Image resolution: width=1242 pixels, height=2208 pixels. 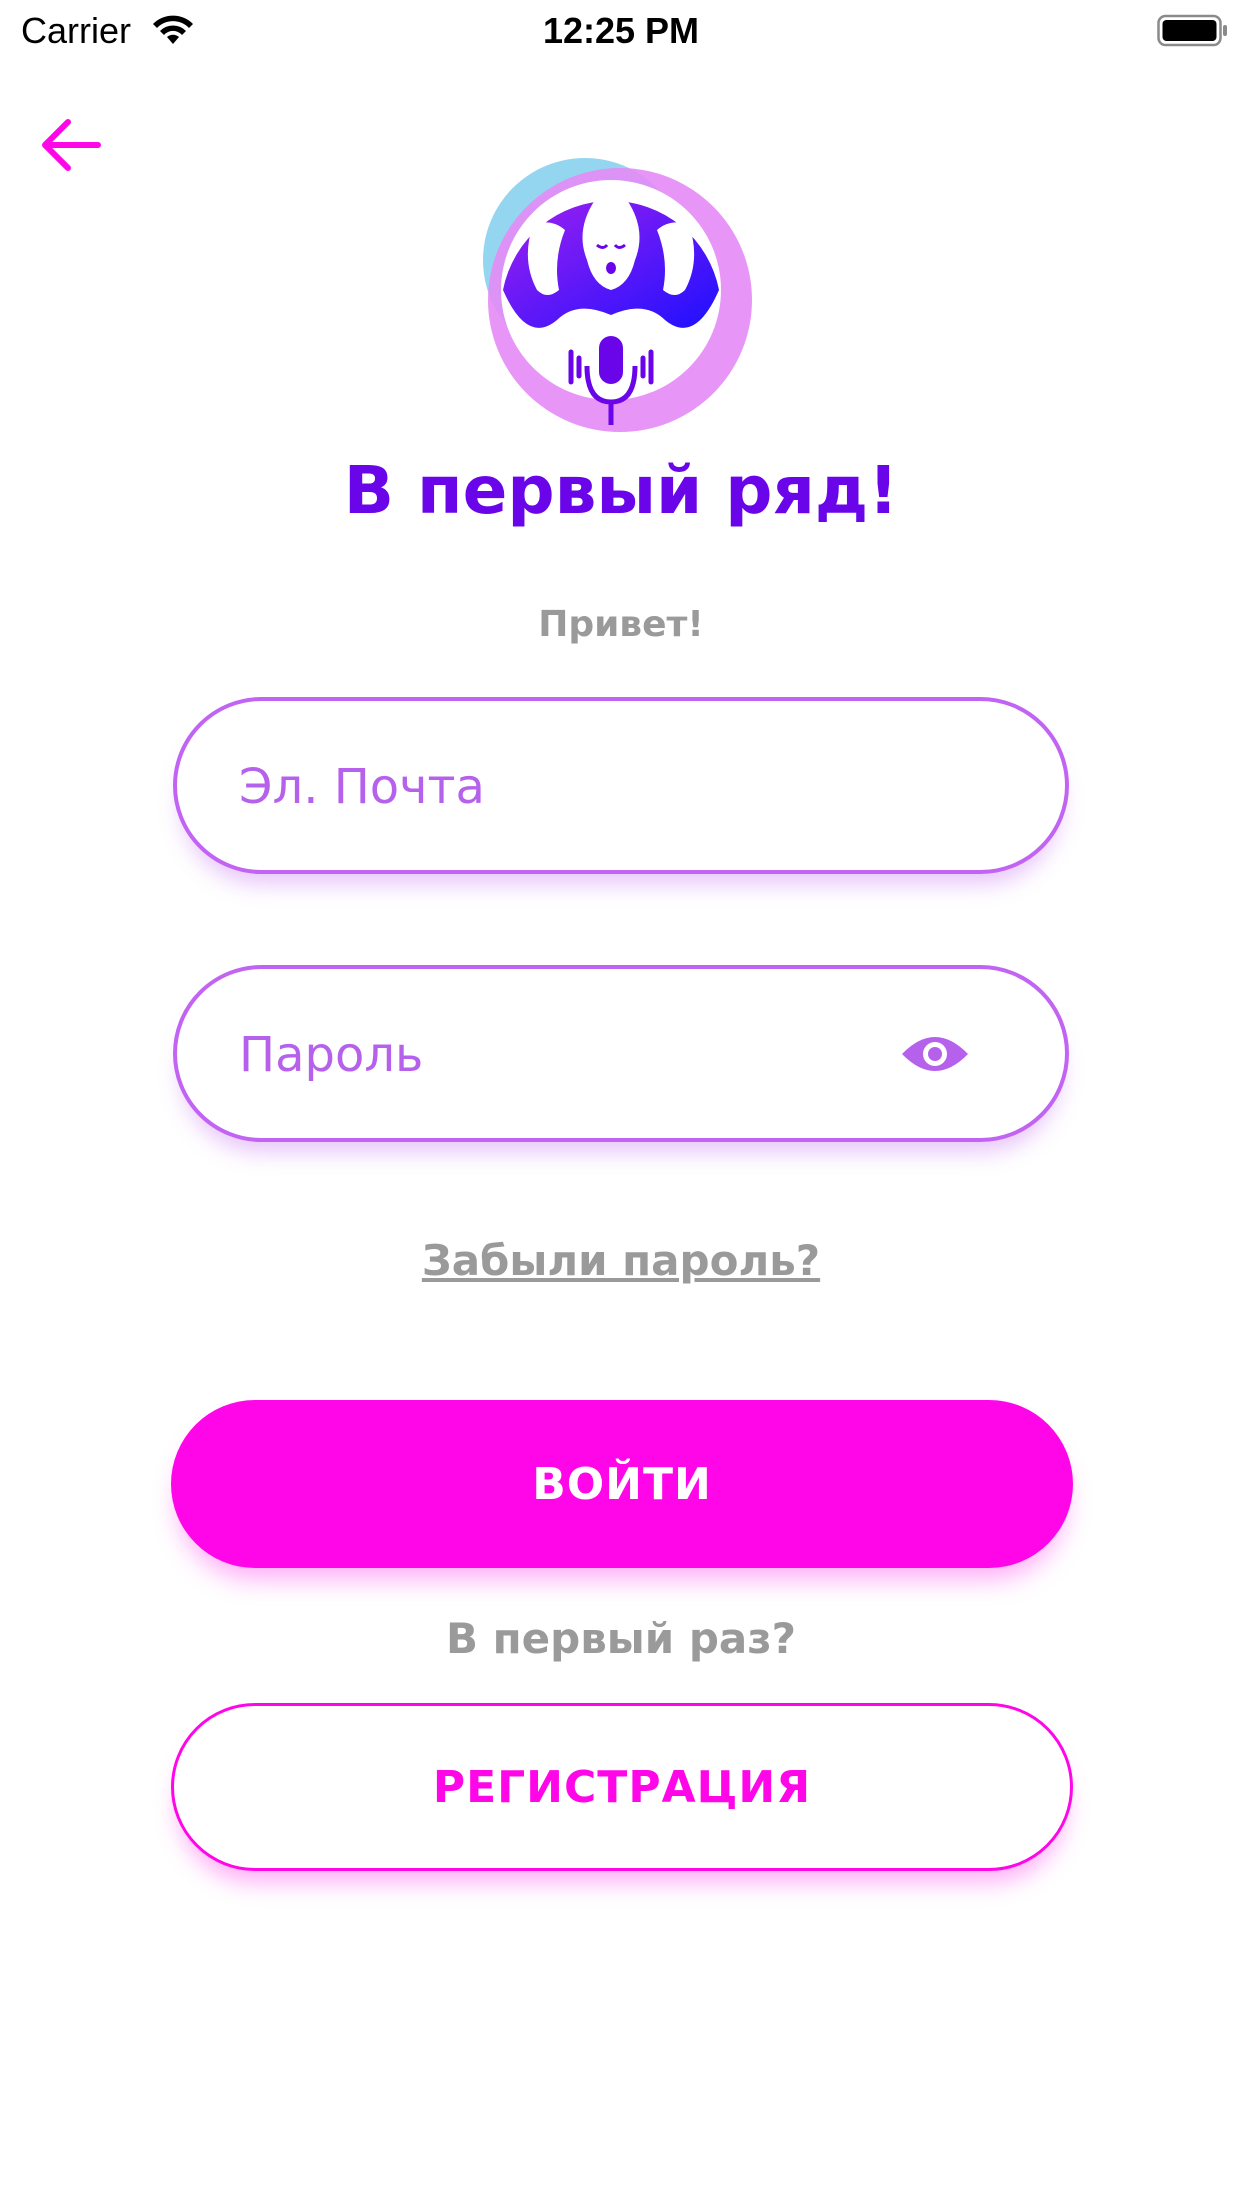 I want to click on eye-icon, so click(x=935, y=1054).